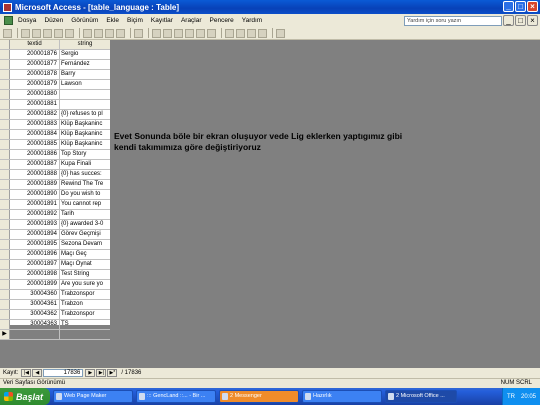 This screenshot has height=405, width=540. I want to click on new-record-marker: ▶, so click(5, 334).